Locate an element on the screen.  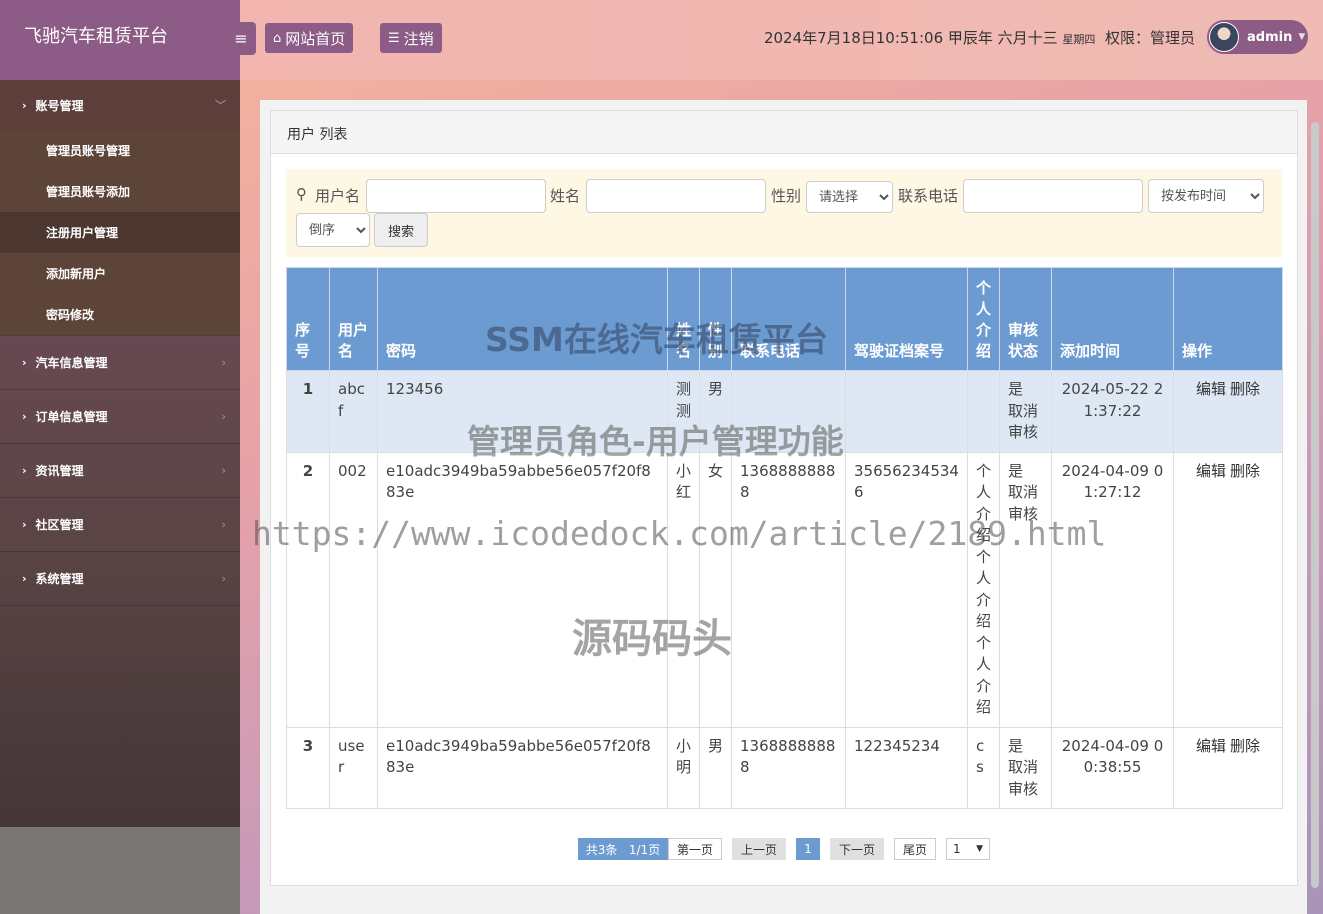
sidebar-submenu: 管理员账号管理 管理员账号添加 注册用户管理 添加新用户 密码修改 is located at coordinates (120, 232).